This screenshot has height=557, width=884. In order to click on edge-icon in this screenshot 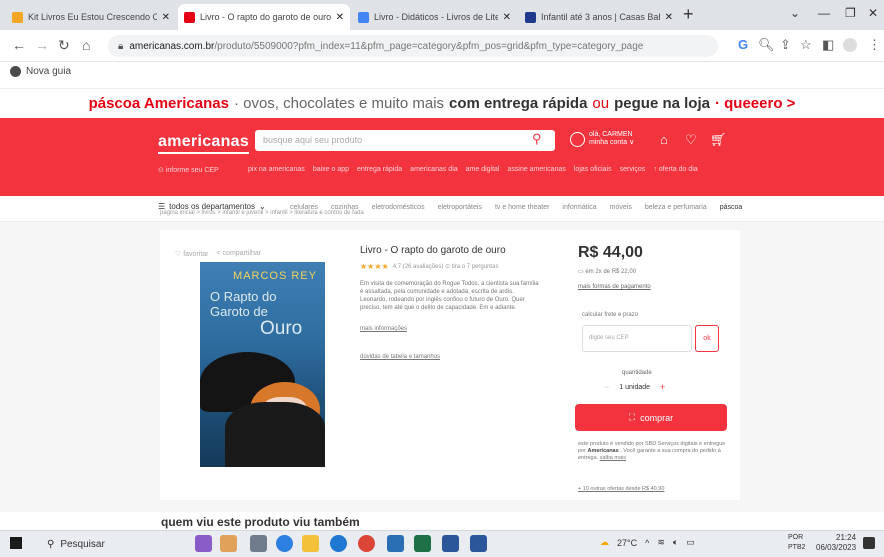, I will do `click(284, 543)`.